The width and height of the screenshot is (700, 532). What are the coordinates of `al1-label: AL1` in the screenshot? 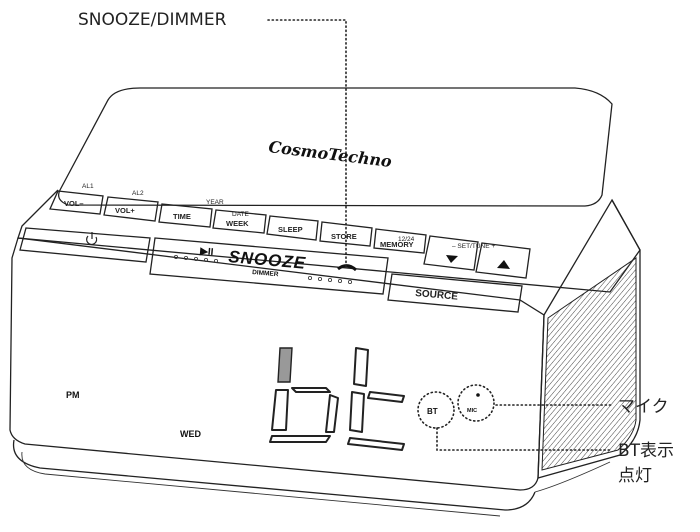 It's located at (88, 186).